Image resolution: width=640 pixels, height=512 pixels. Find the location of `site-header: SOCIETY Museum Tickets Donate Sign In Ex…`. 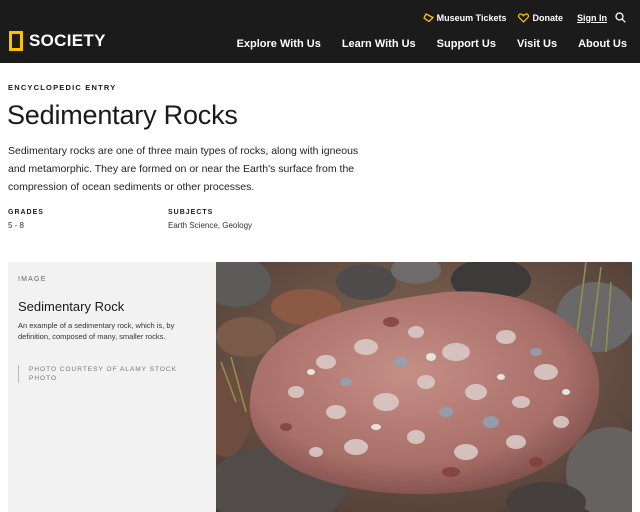

site-header: SOCIETY Museum Tickets Donate Sign In Ex… is located at coordinates (320, 31).